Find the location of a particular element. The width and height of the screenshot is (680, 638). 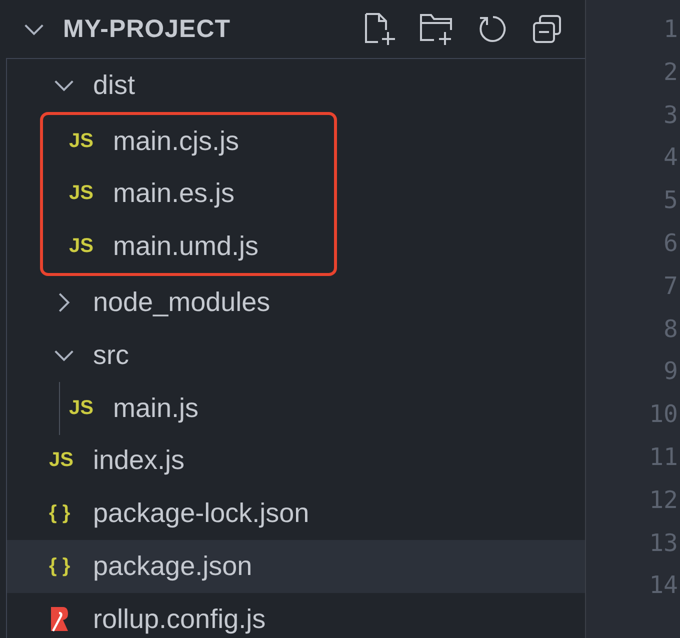

file-name: main.es.js is located at coordinates (174, 194).